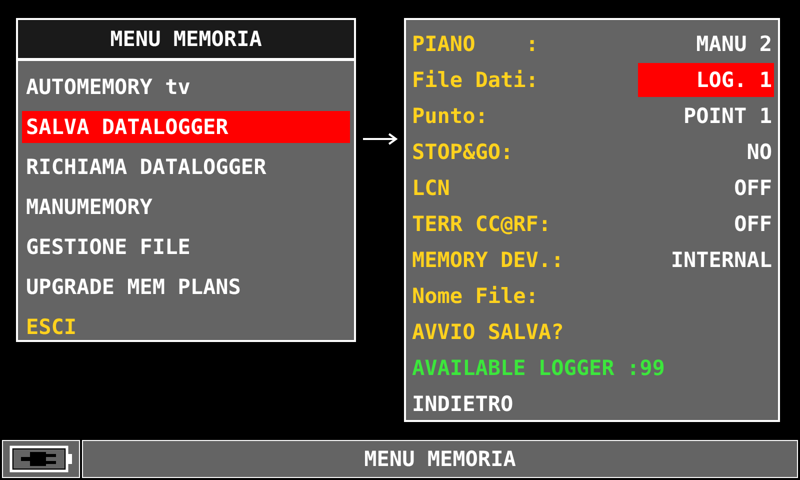  I want to click on setting-label: PIANO :, so click(475, 44).